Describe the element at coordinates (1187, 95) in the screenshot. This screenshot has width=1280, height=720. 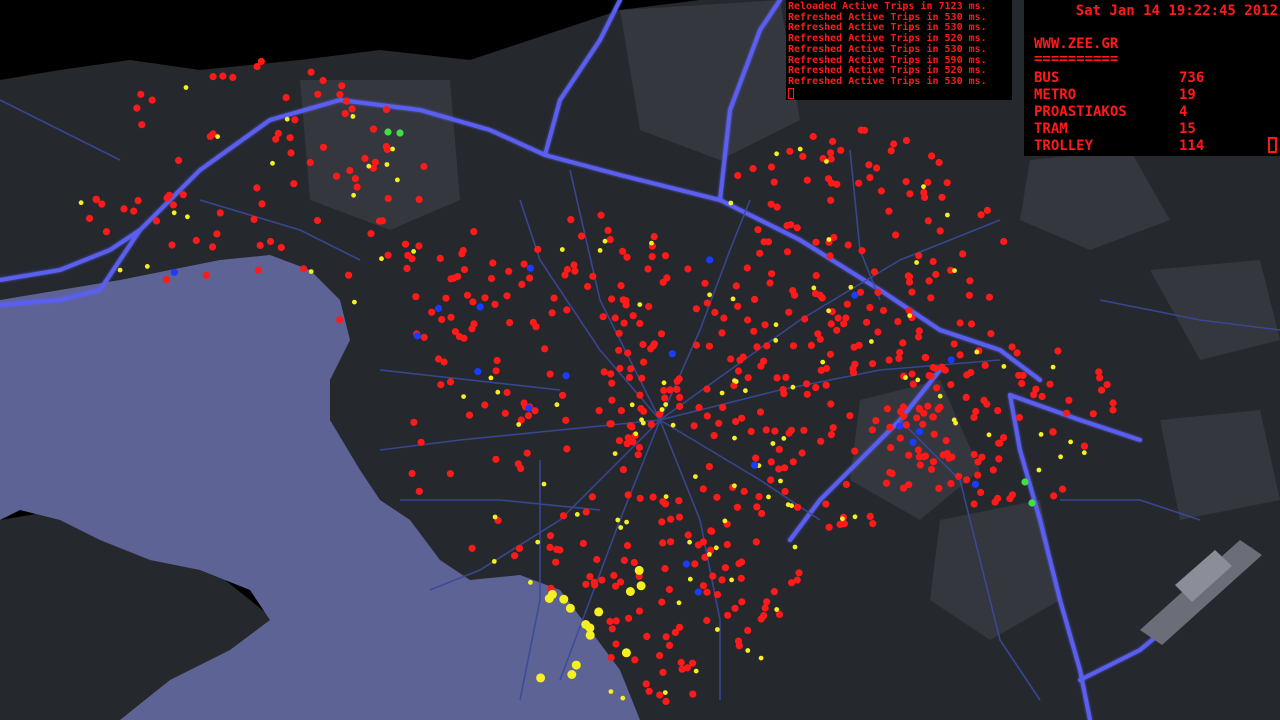
I see `stat-count: 19` at that location.